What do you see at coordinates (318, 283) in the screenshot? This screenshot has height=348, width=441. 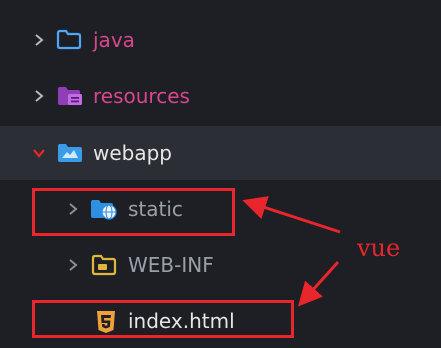 I see `arrow-to-index` at bounding box center [318, 283].